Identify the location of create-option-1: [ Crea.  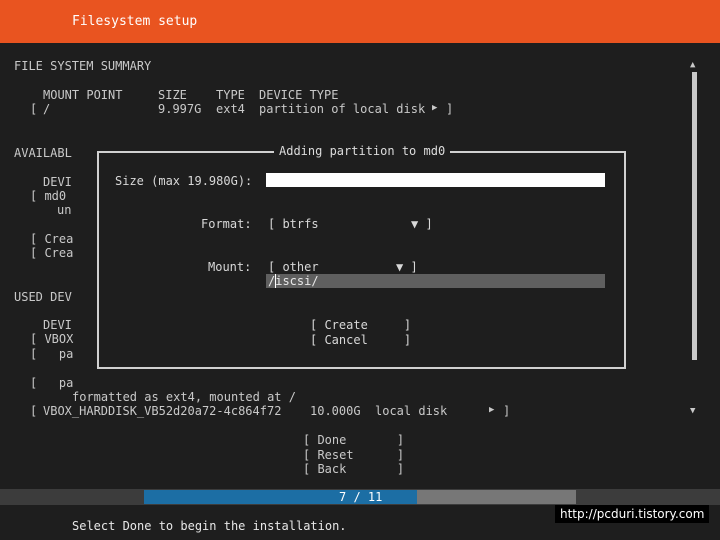
(51, 239).